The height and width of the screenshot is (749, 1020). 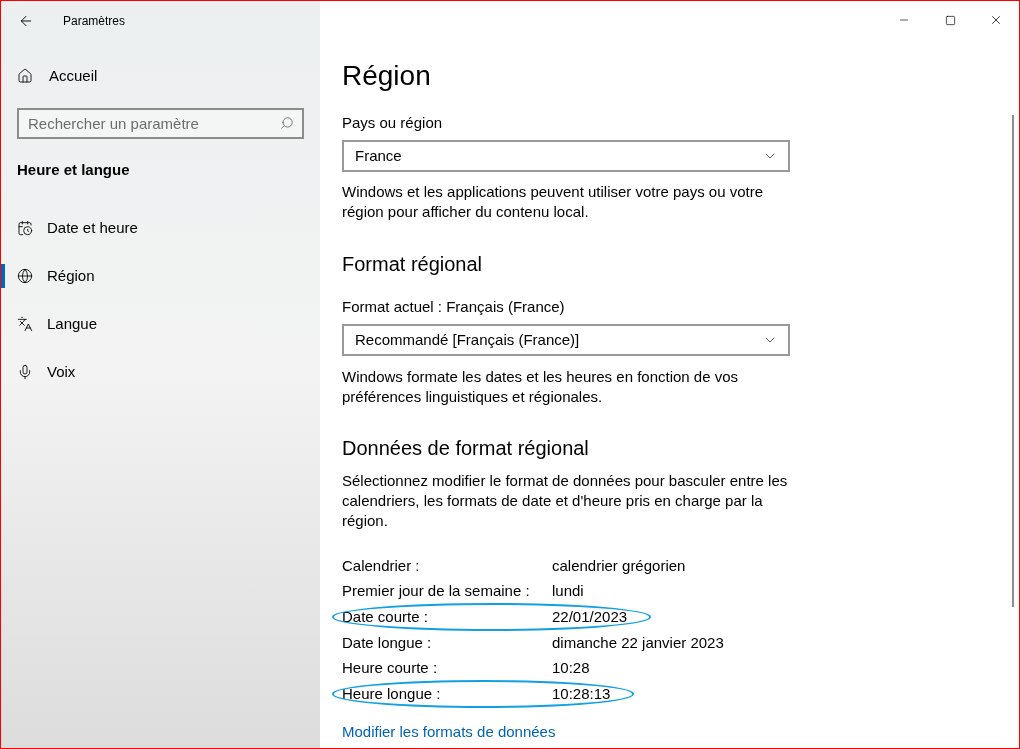 I want to click on page-title: Région, so click(x=387, y=76).